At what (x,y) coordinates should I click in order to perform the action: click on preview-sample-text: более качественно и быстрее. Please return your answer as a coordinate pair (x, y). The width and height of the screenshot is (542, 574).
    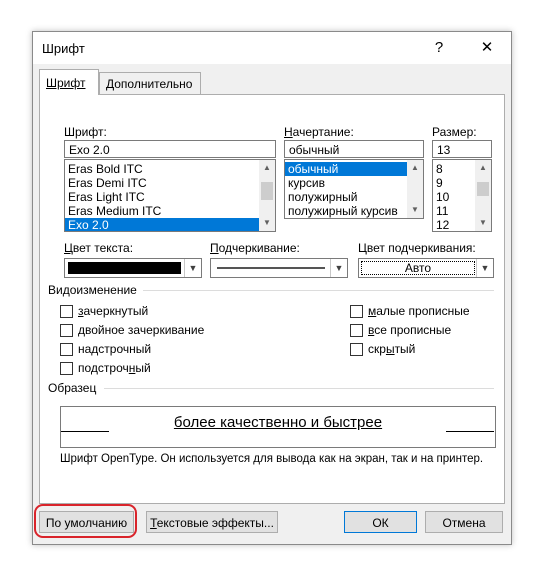
    Looking at the image, I should click on (278, 422).